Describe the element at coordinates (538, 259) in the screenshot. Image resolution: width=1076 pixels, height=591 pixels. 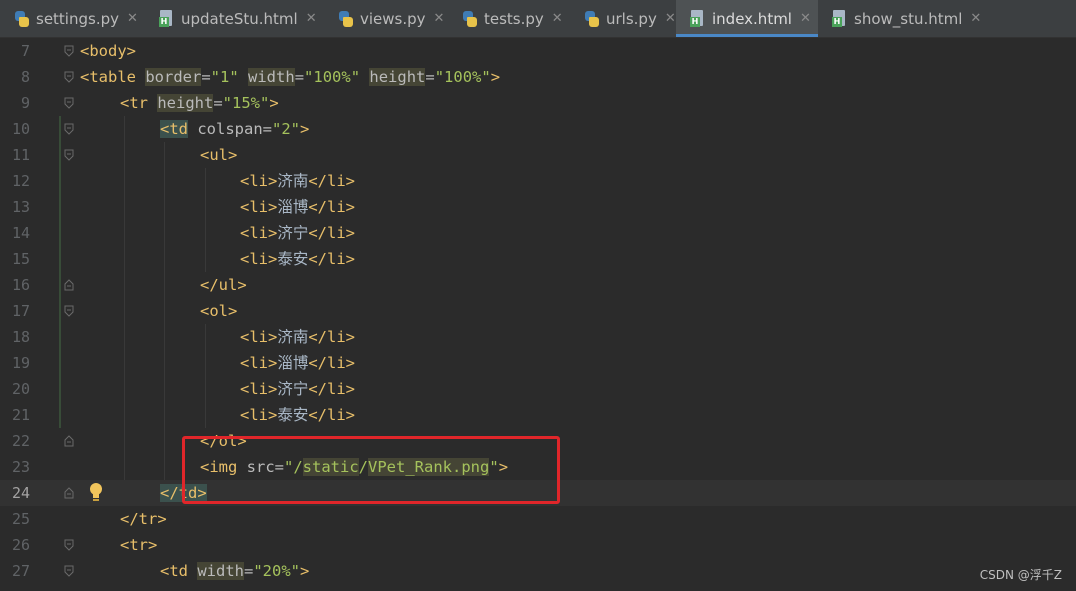
I see `code-line: 15 <li>泰安</li>` at that location.